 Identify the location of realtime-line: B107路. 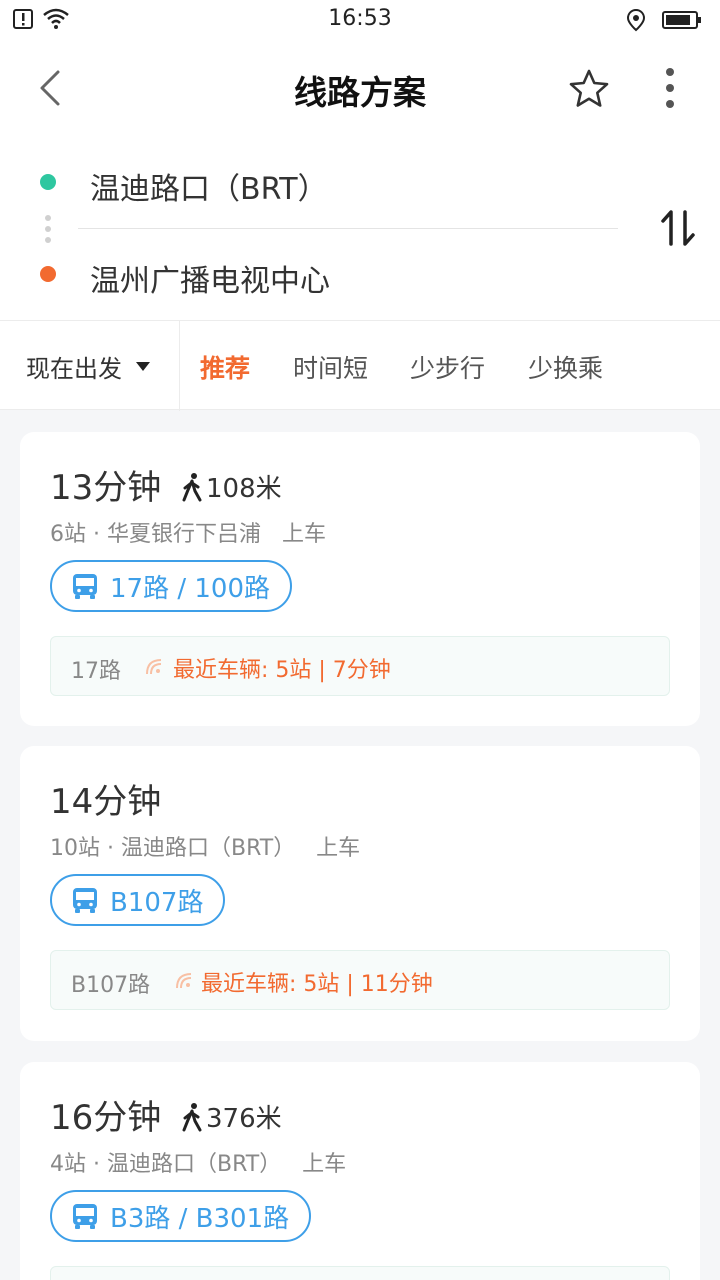
(111, 985).